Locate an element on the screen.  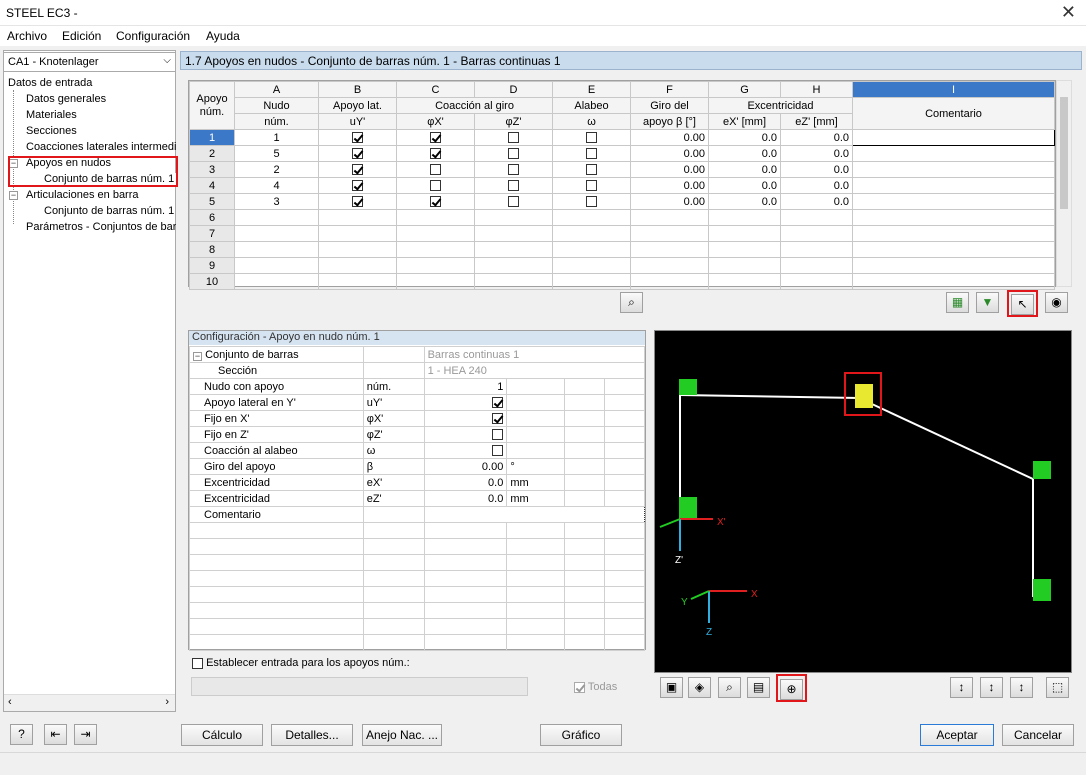
cell-nudo: 5 is located at coordinates (276, 153).